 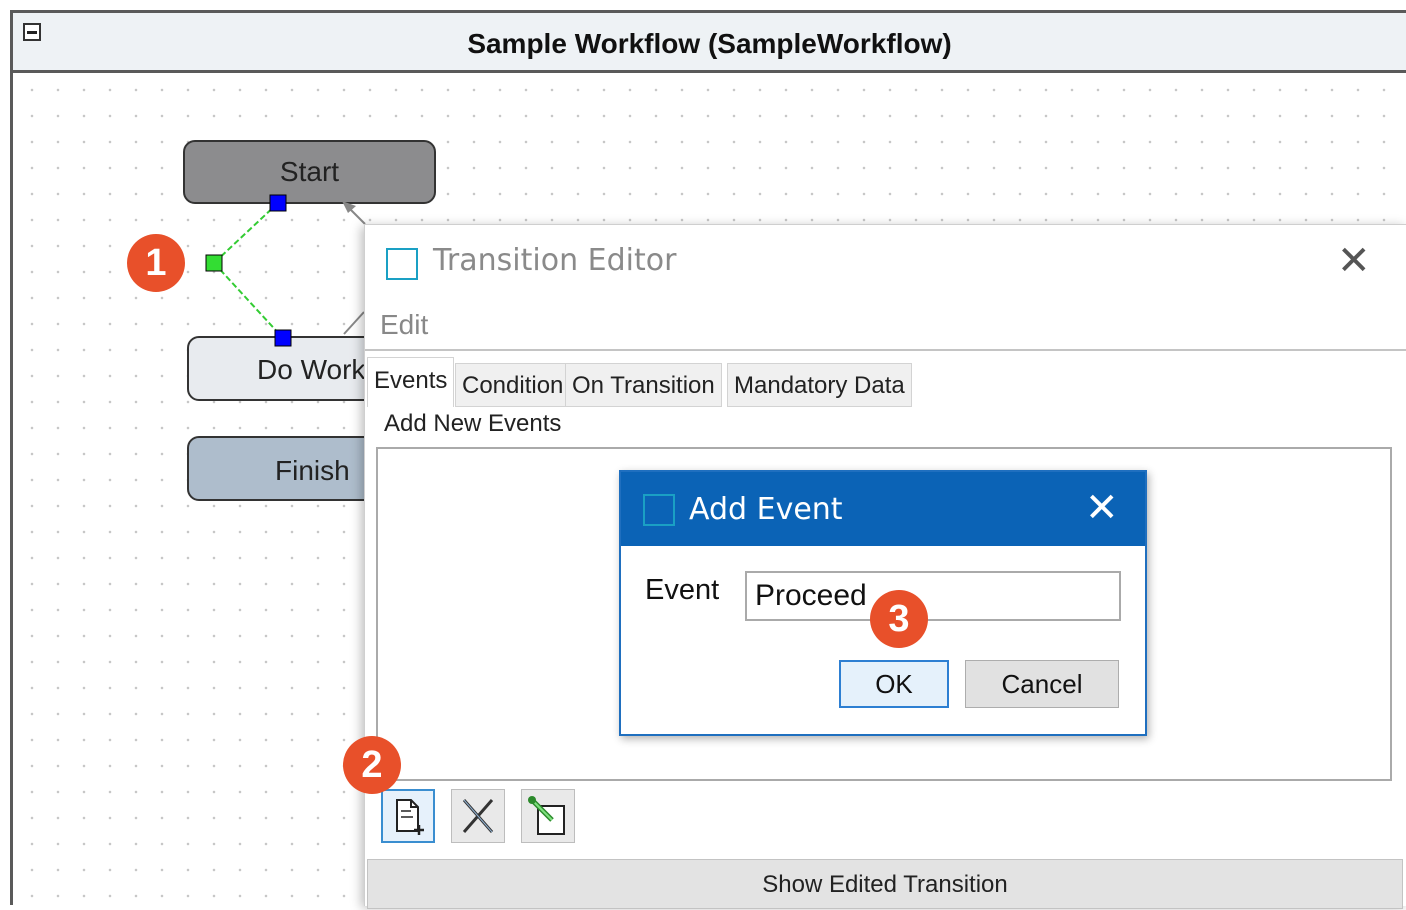 What do you see at coordinates (933, 596) in the screenshot?
I see `event-input` at bounding box center [933, 596].